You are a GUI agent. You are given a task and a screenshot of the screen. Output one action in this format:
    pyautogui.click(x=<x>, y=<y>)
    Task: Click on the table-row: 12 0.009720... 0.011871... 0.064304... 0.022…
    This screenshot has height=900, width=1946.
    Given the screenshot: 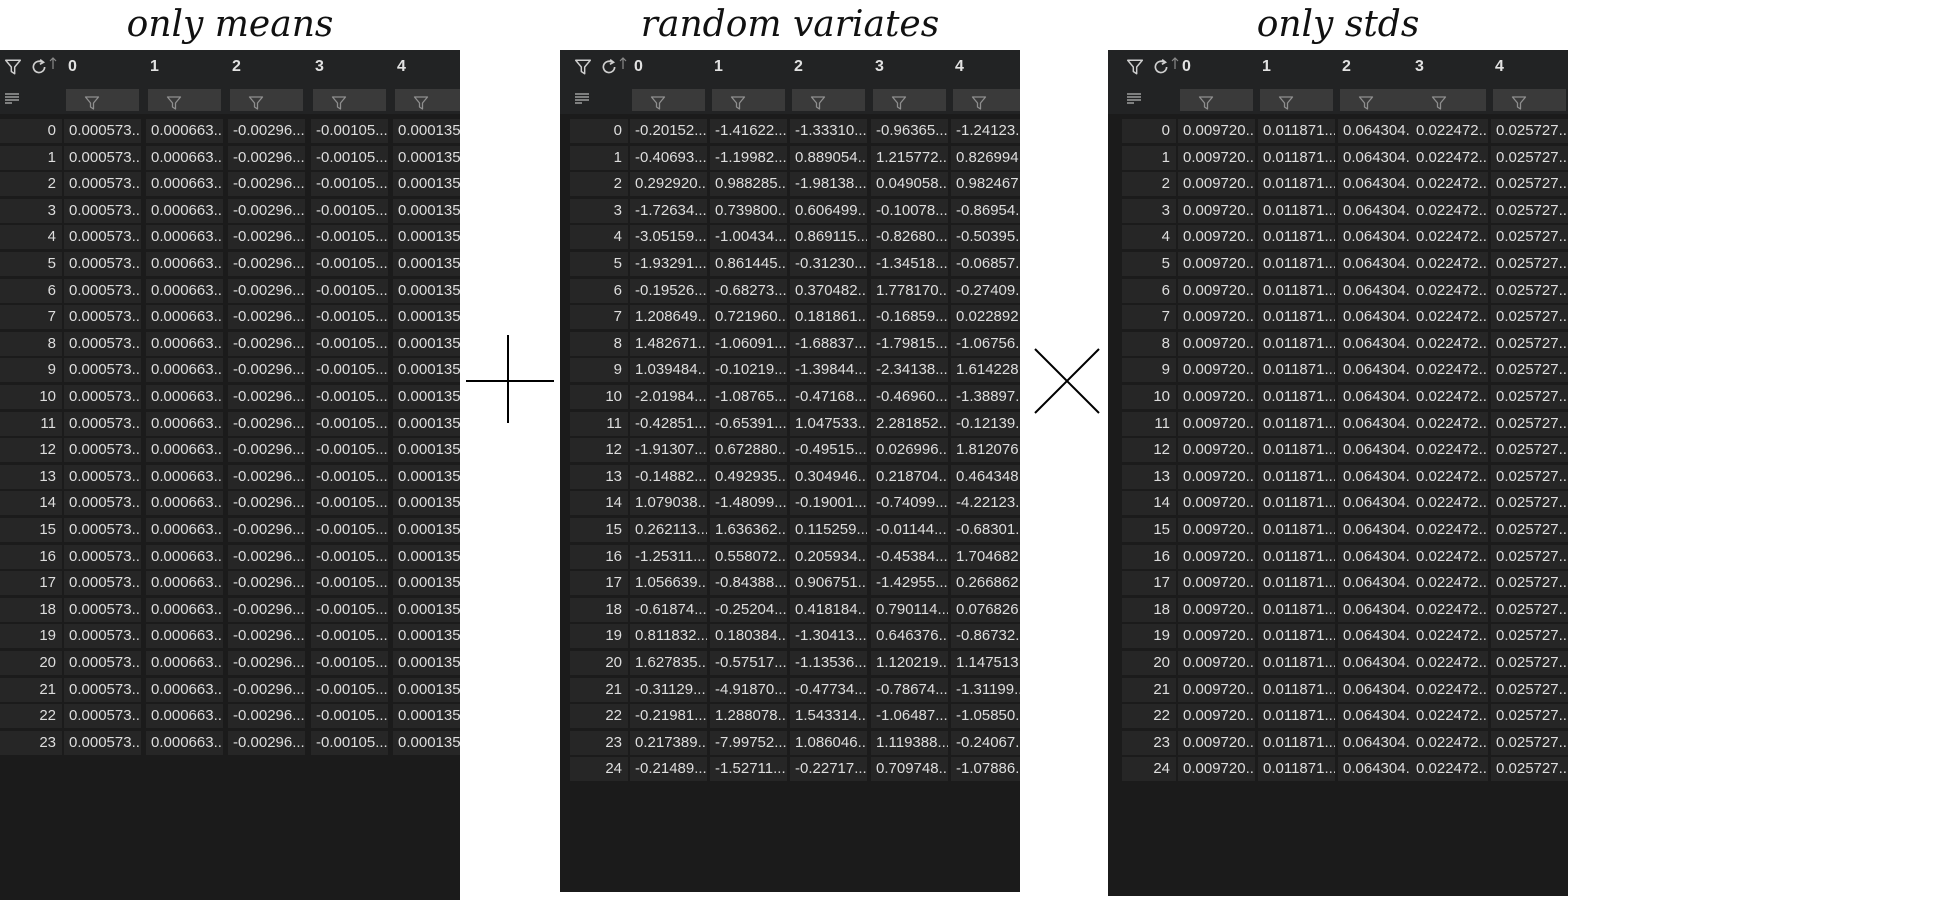 What is the action you would take?
    pyautogui.click(x=1338, y=450)
    